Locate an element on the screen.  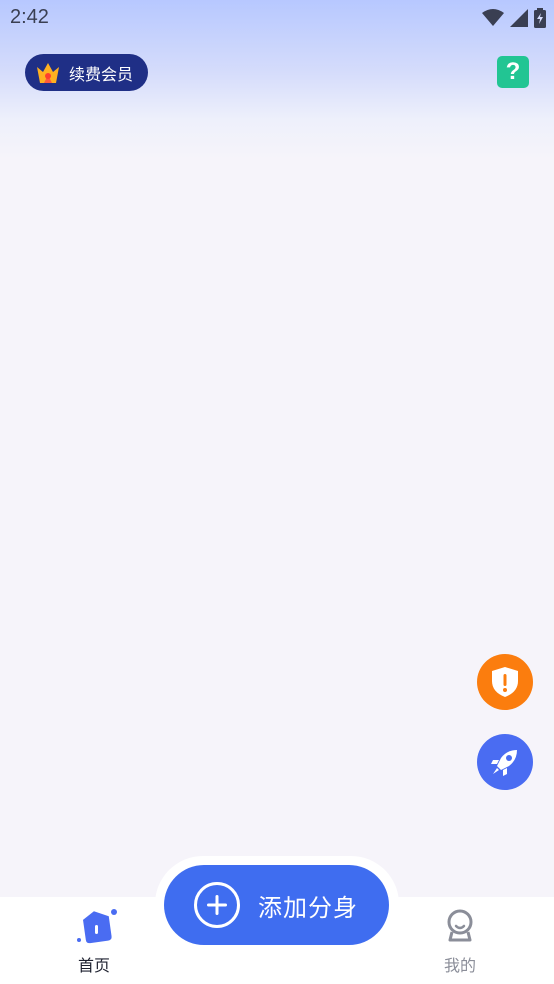
renew-membership-button: 续费会员 is located at coordinates (86, 72).